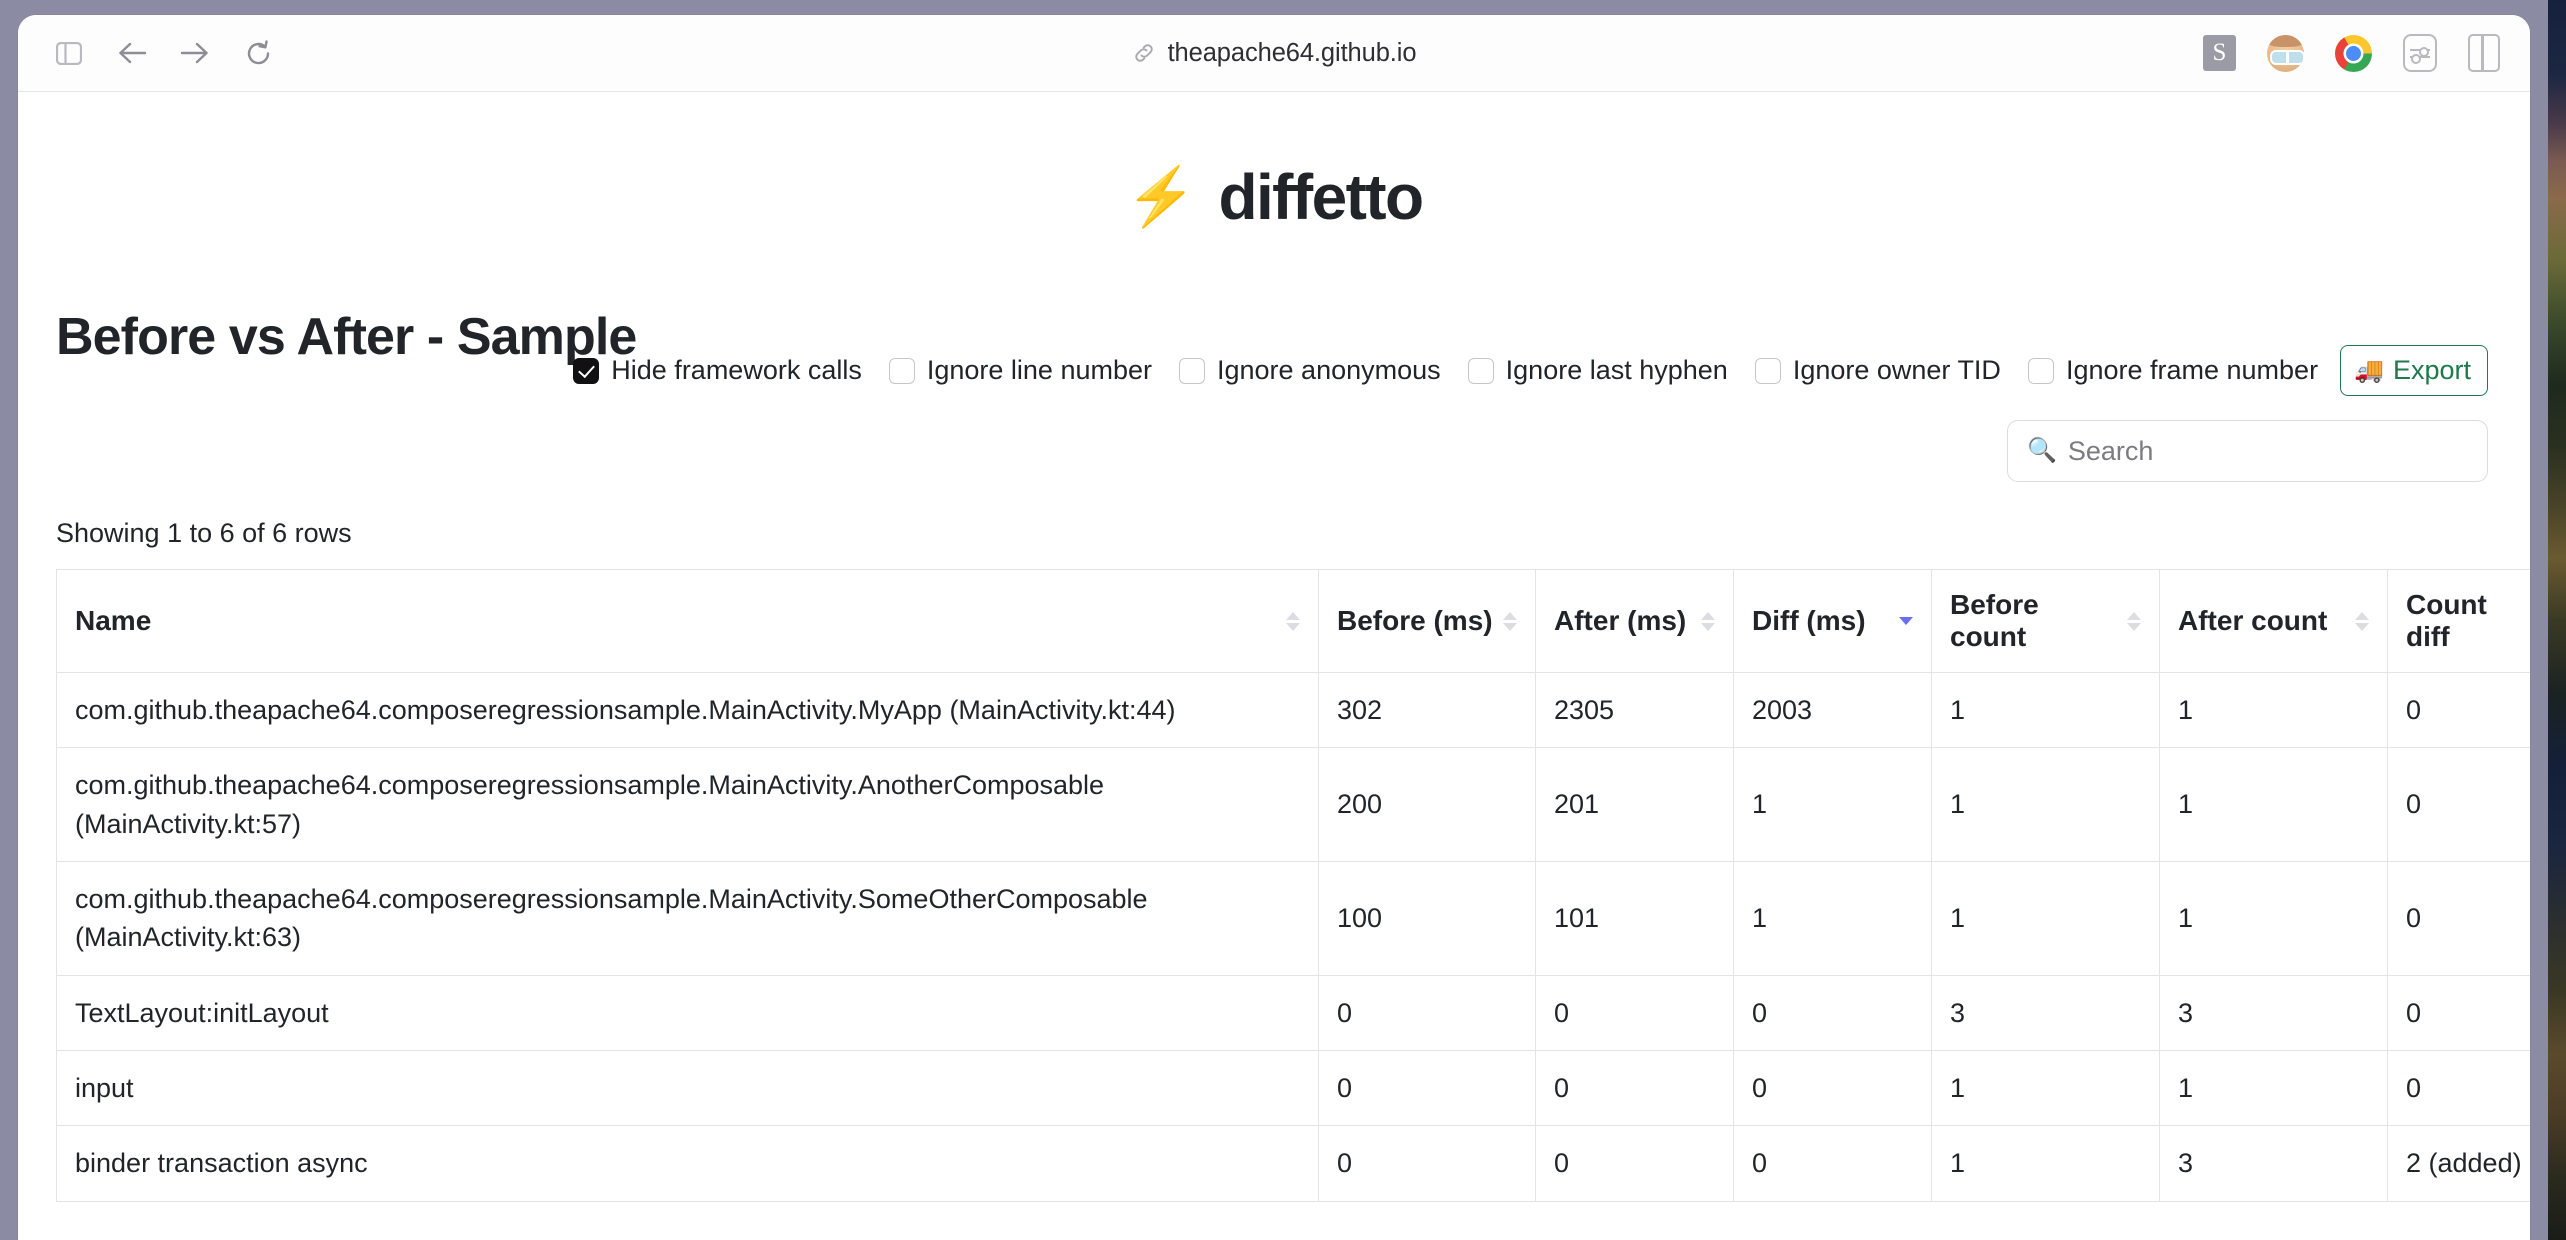 This screenshot has height=1240, width=2566. I want to click on search-row: 🔍 Search, so click(1274, 451).